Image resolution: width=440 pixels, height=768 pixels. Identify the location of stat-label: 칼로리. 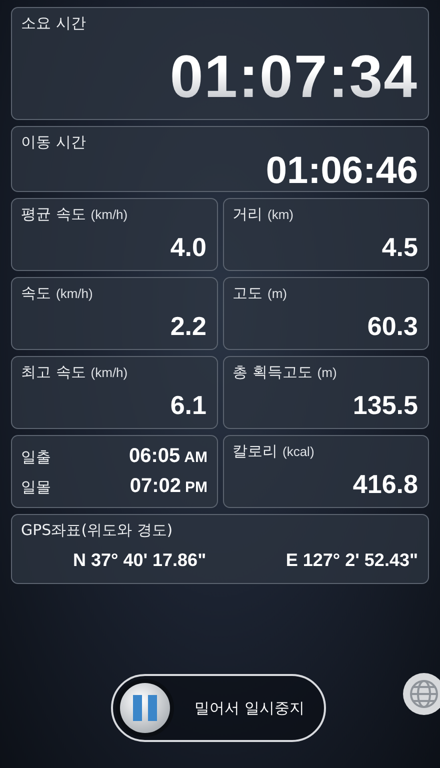
(255, 451).